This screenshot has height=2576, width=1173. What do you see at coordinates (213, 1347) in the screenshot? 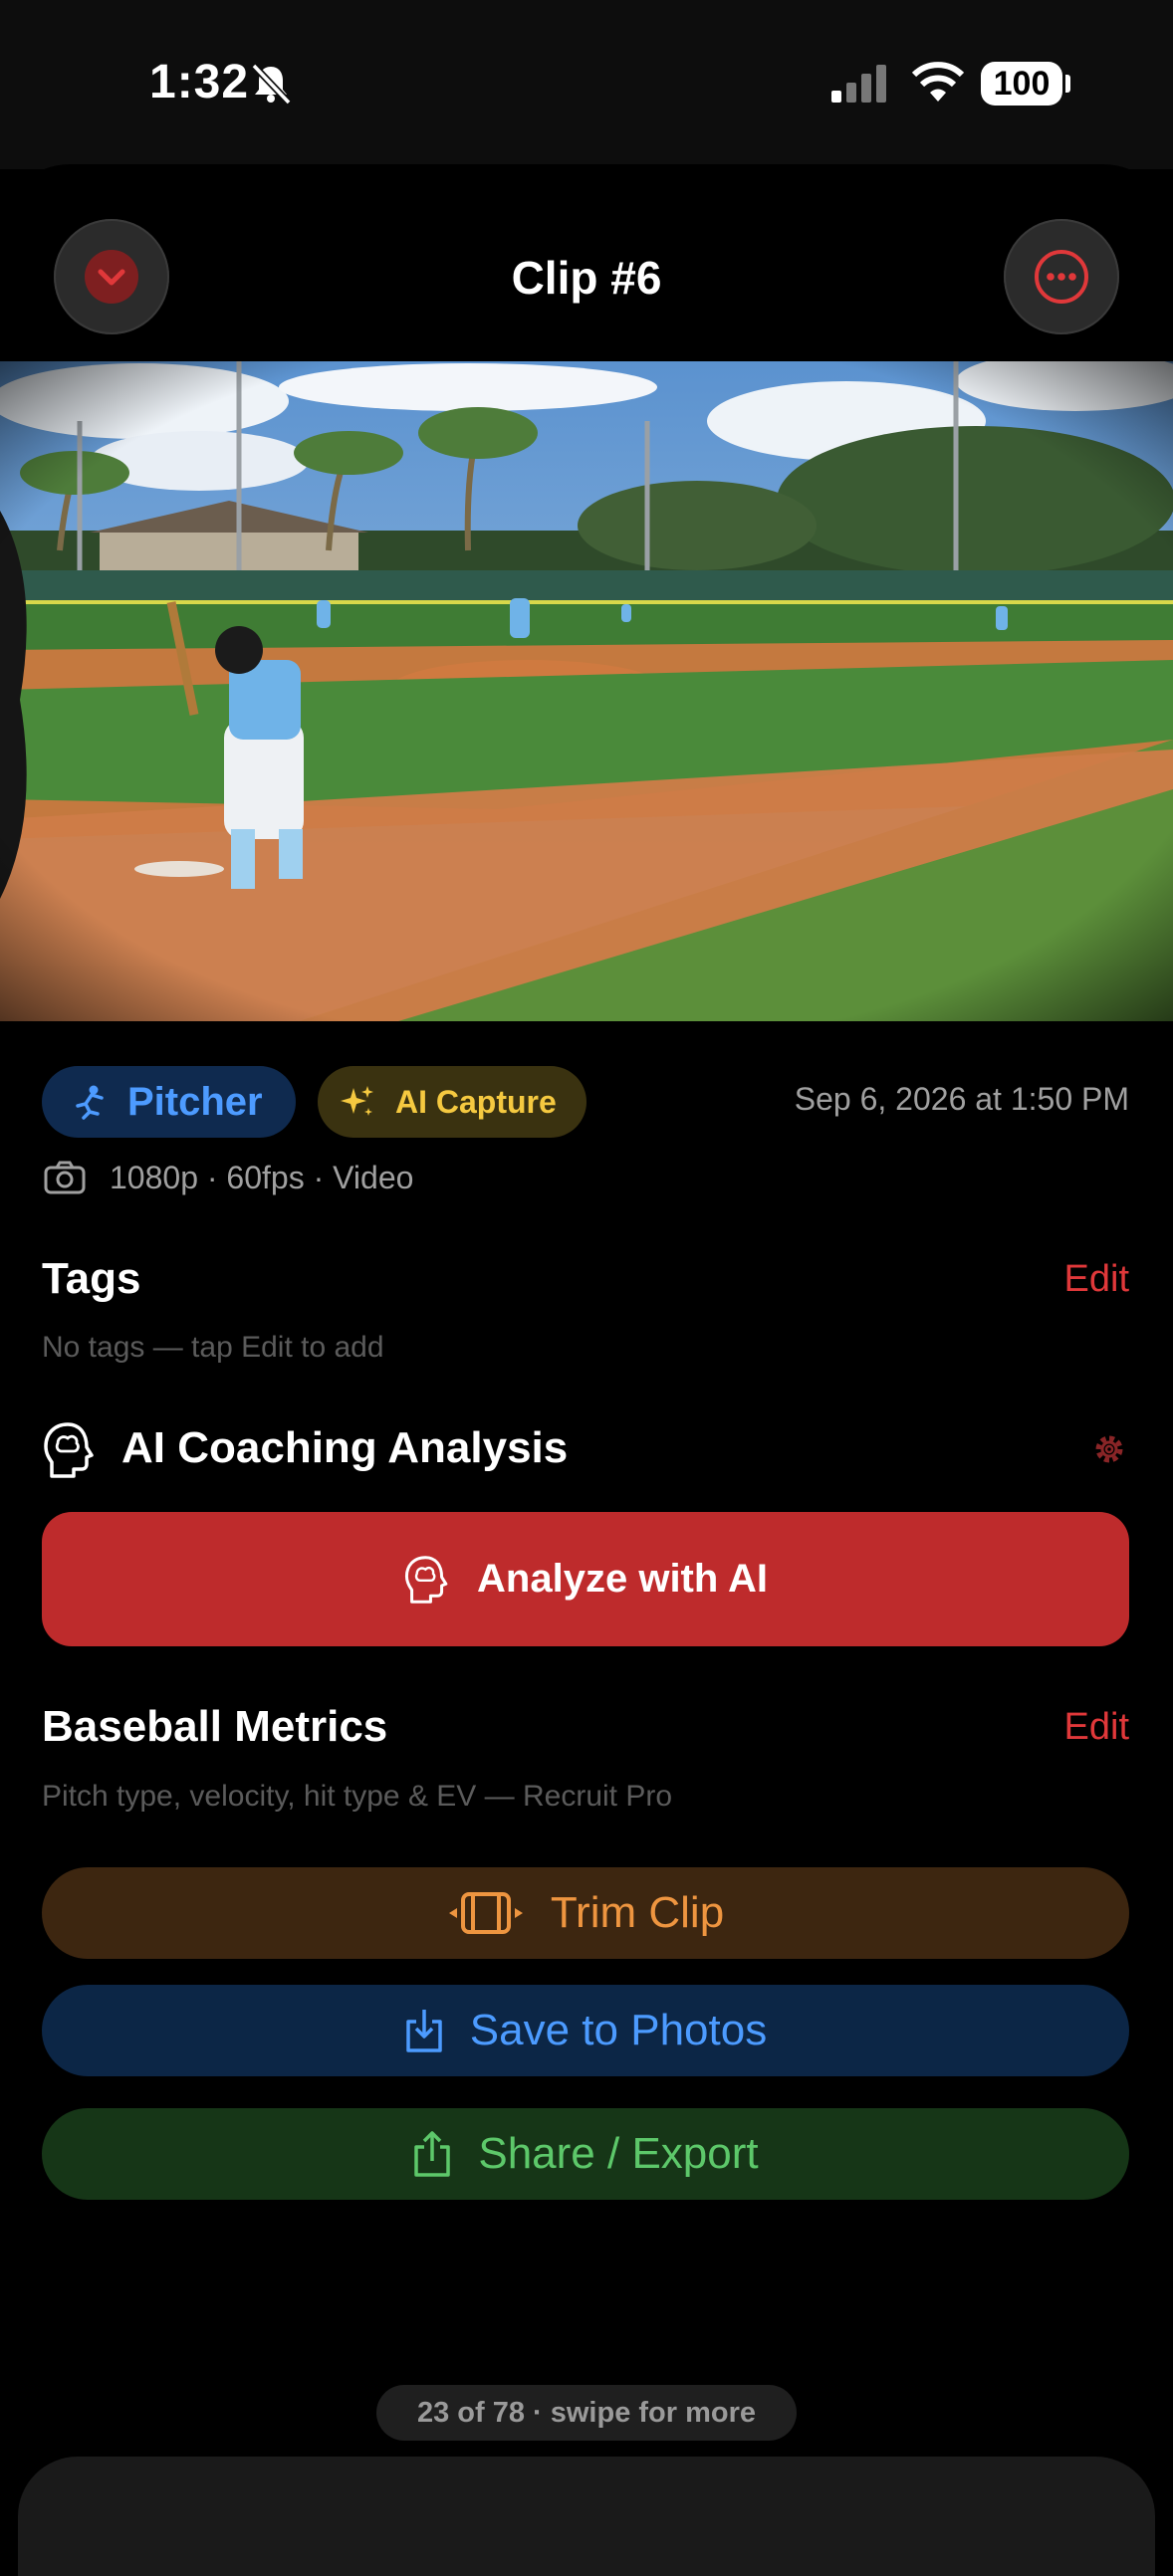
I see `tags-hint: No tags — tap Edit to add` at bounding box center [213, 1347].